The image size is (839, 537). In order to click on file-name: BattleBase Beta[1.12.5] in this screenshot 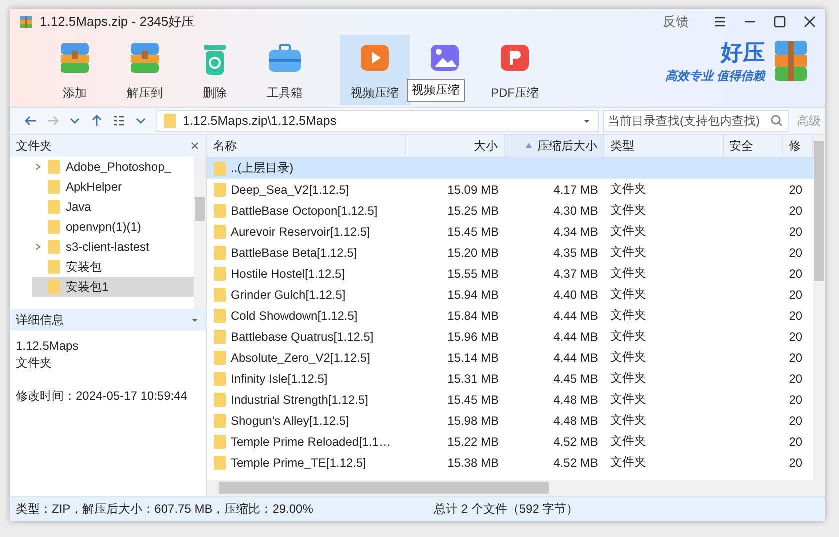, I will do `click(294, 253)`.